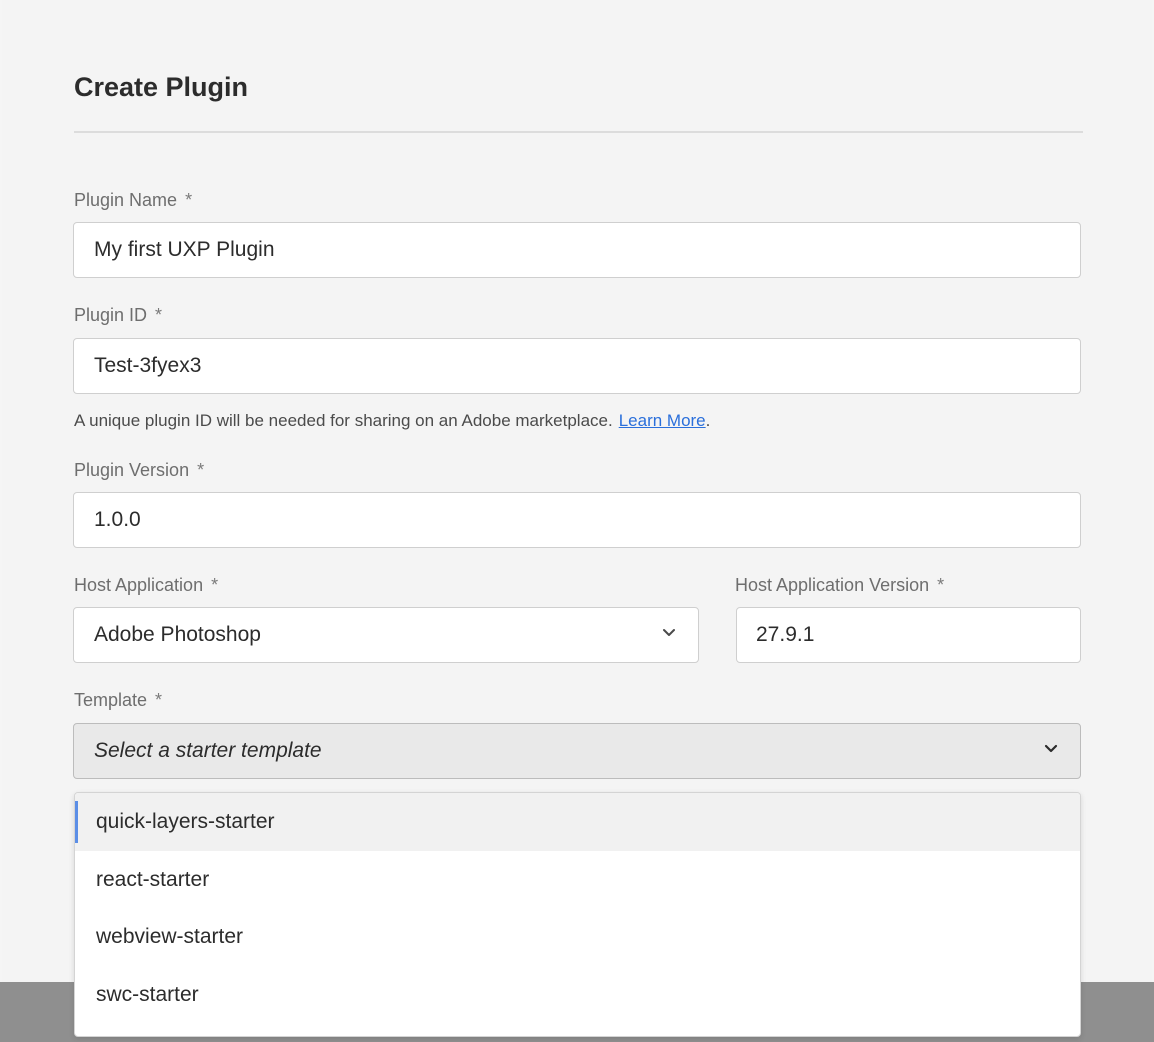 The width and height of the screenshot is (1154, 1042). I want to click on plugin-id-input: Test-3fyex3, so click(577, 366).